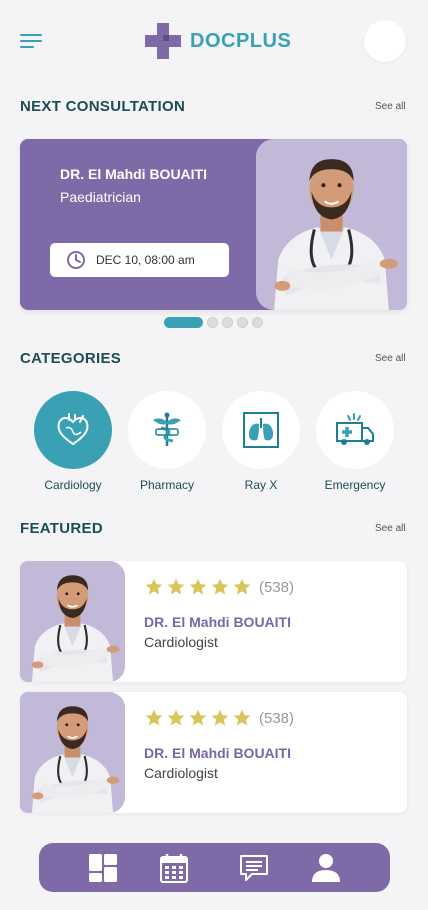 The height and width of the screenshot is (910, 428). What do you see at coordinates (167, 429) in the screenshot?
I see `caduceus-icon` at bounding box center [167, 429].